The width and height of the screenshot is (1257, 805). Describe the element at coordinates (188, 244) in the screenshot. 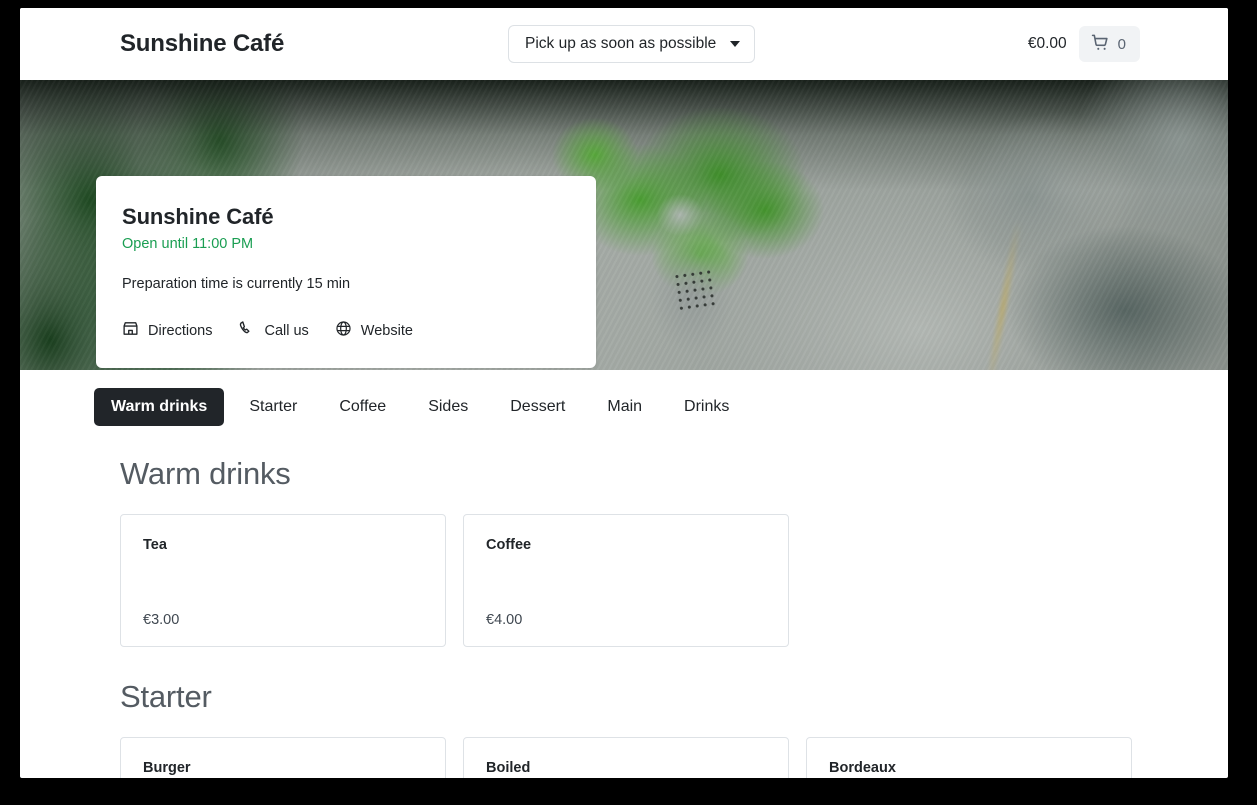

I see `open-status: Open until 11:00 PM` at that location.